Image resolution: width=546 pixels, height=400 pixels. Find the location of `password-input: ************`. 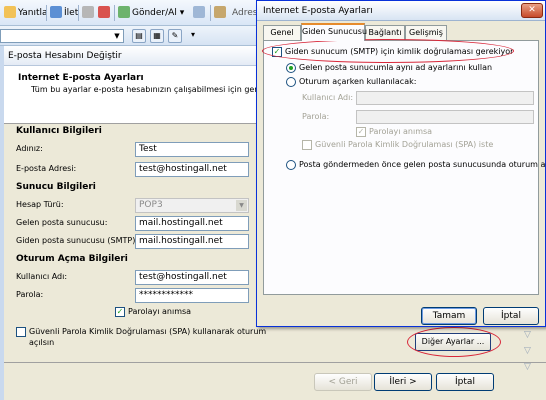

password-input: ************ is located at coordinates (192, 295).